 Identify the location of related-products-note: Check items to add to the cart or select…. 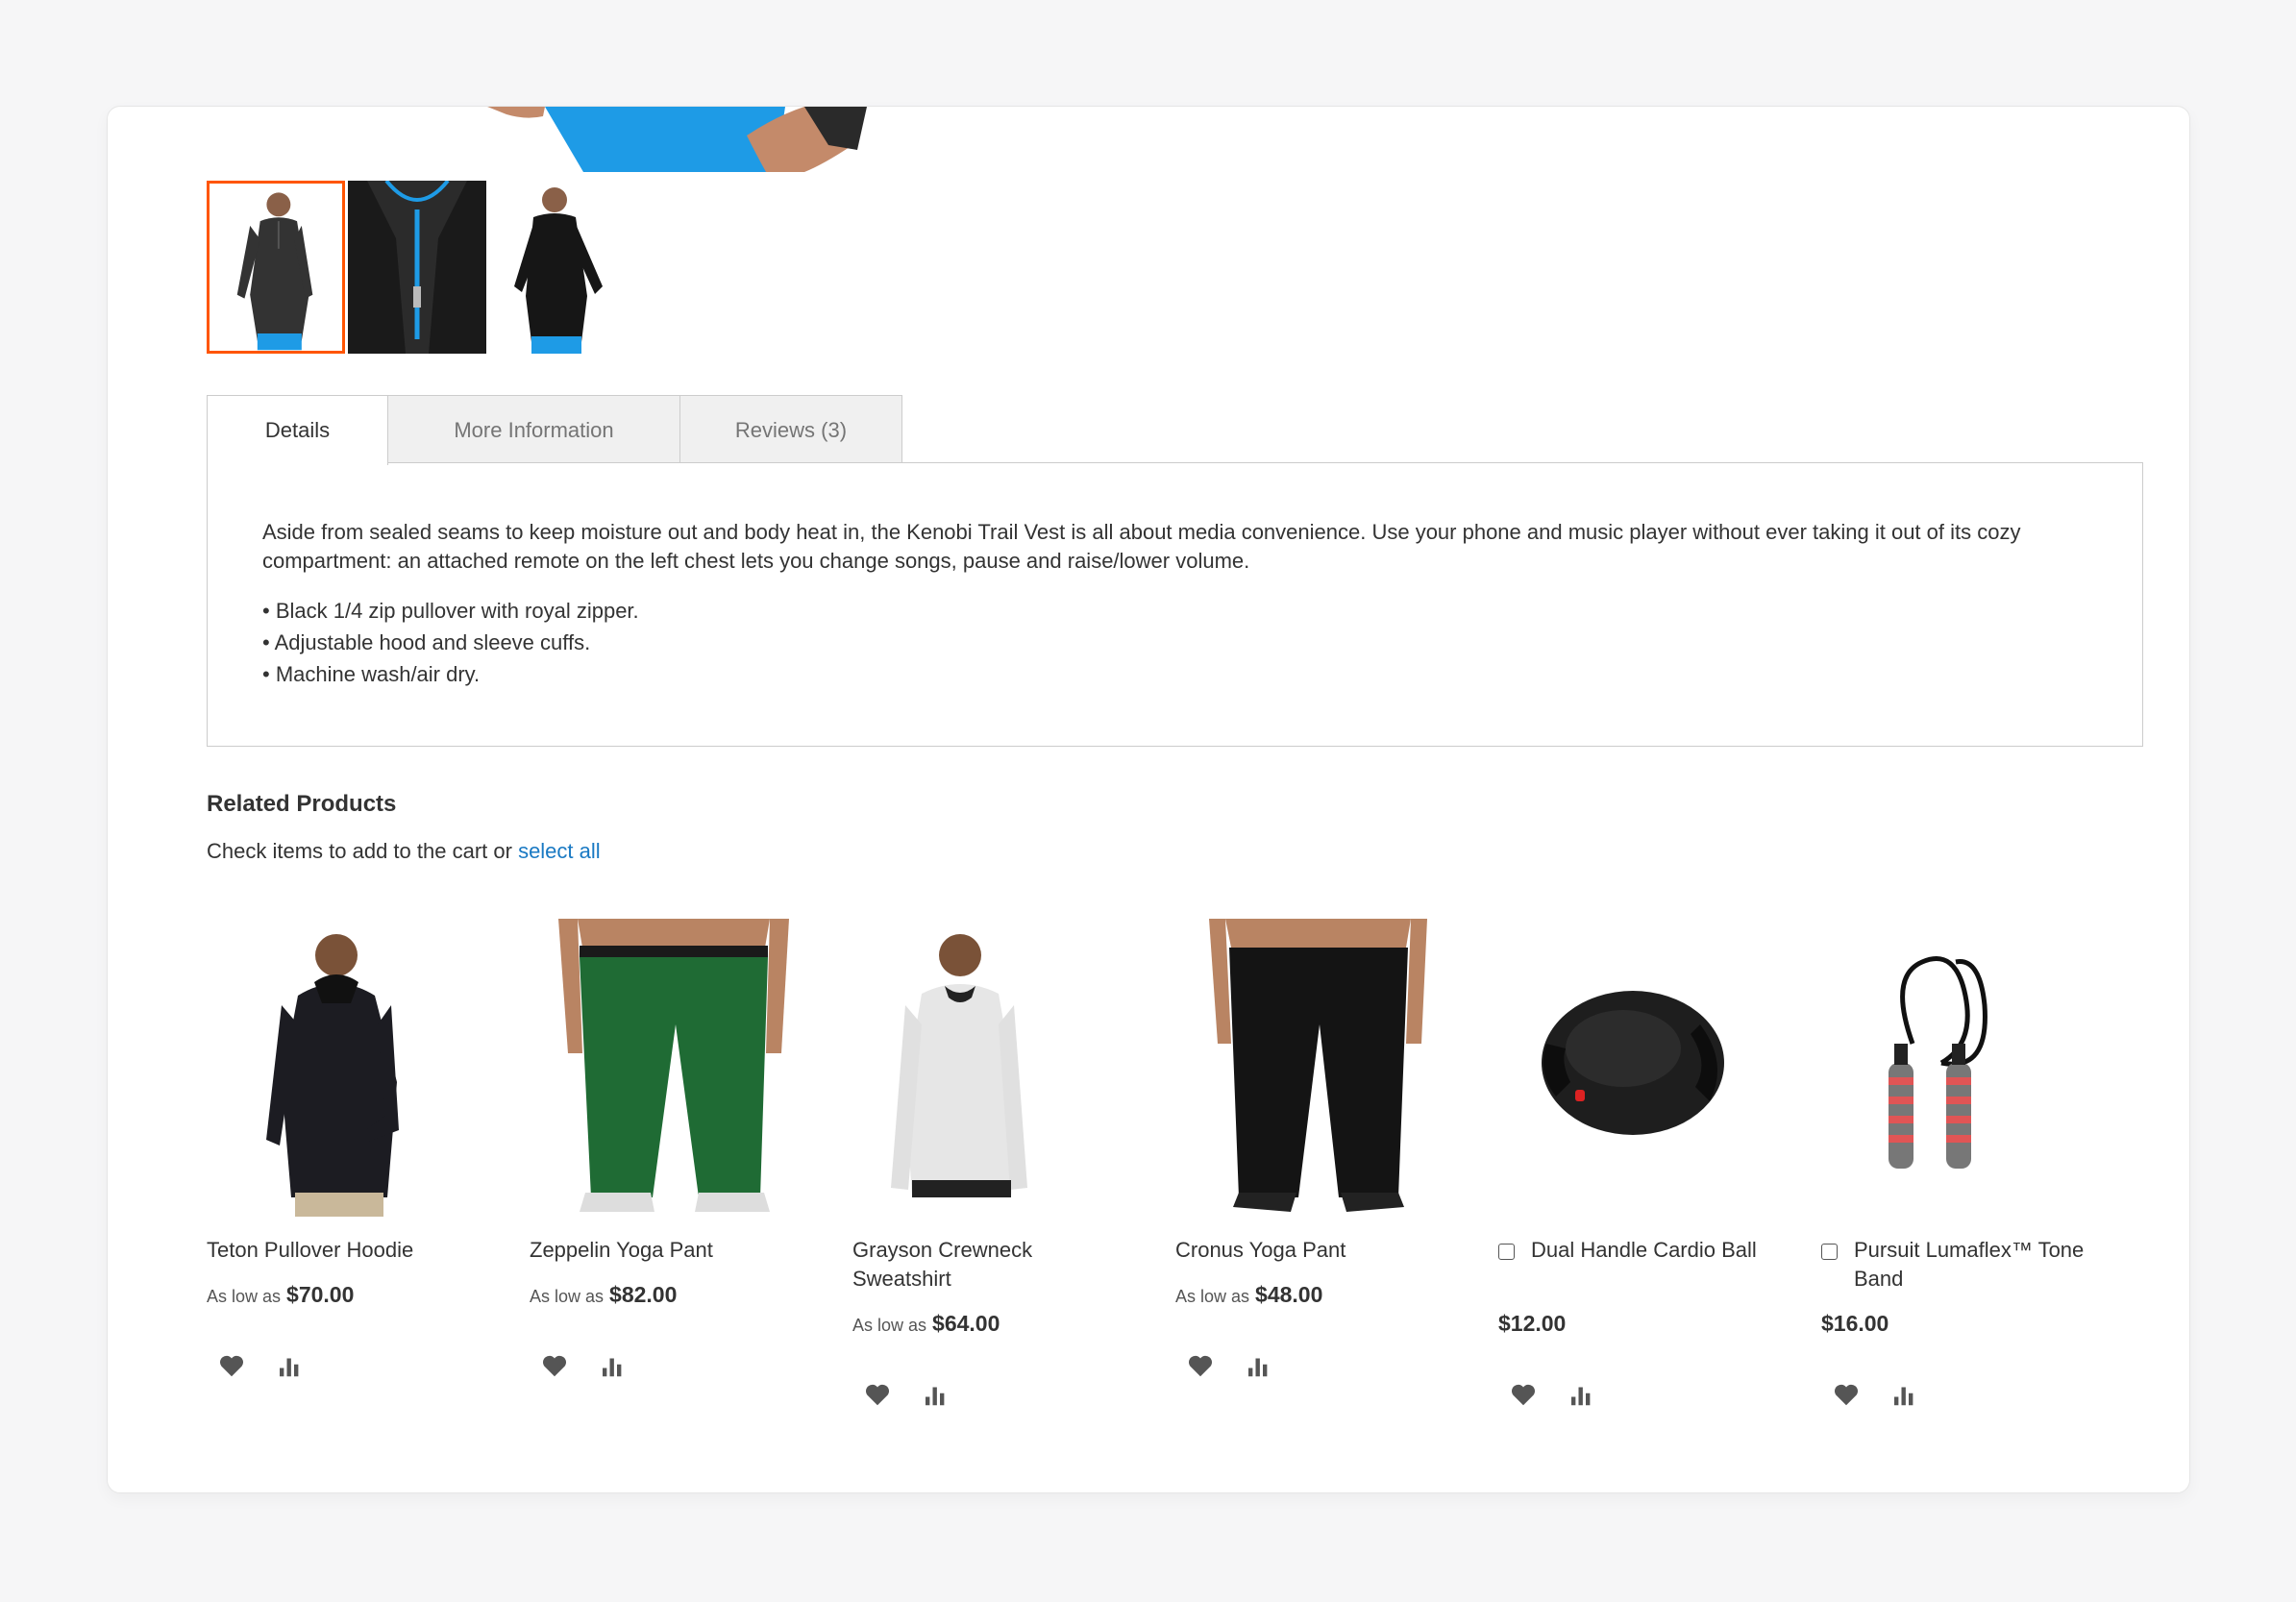
(404, 851).